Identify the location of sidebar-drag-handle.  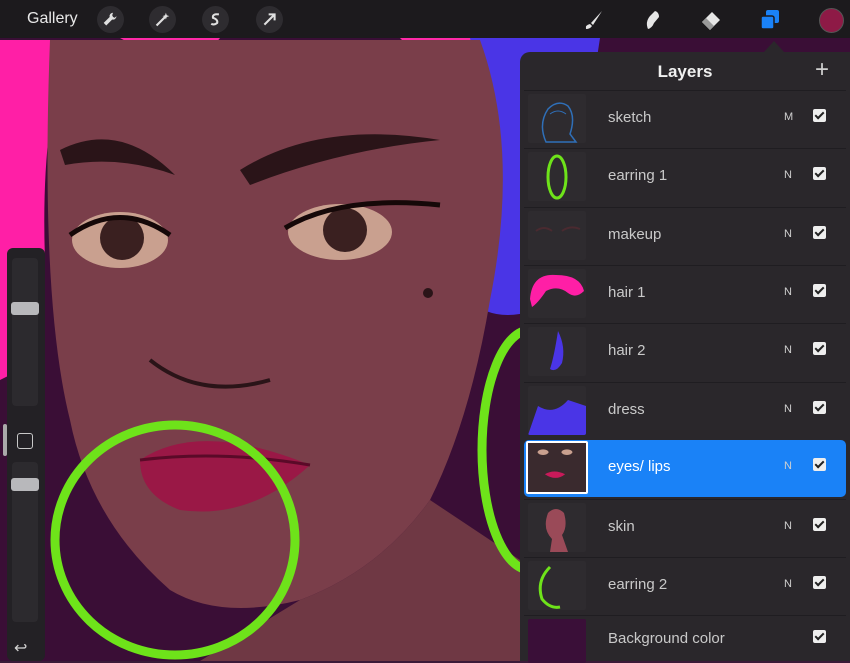
(5, 440).